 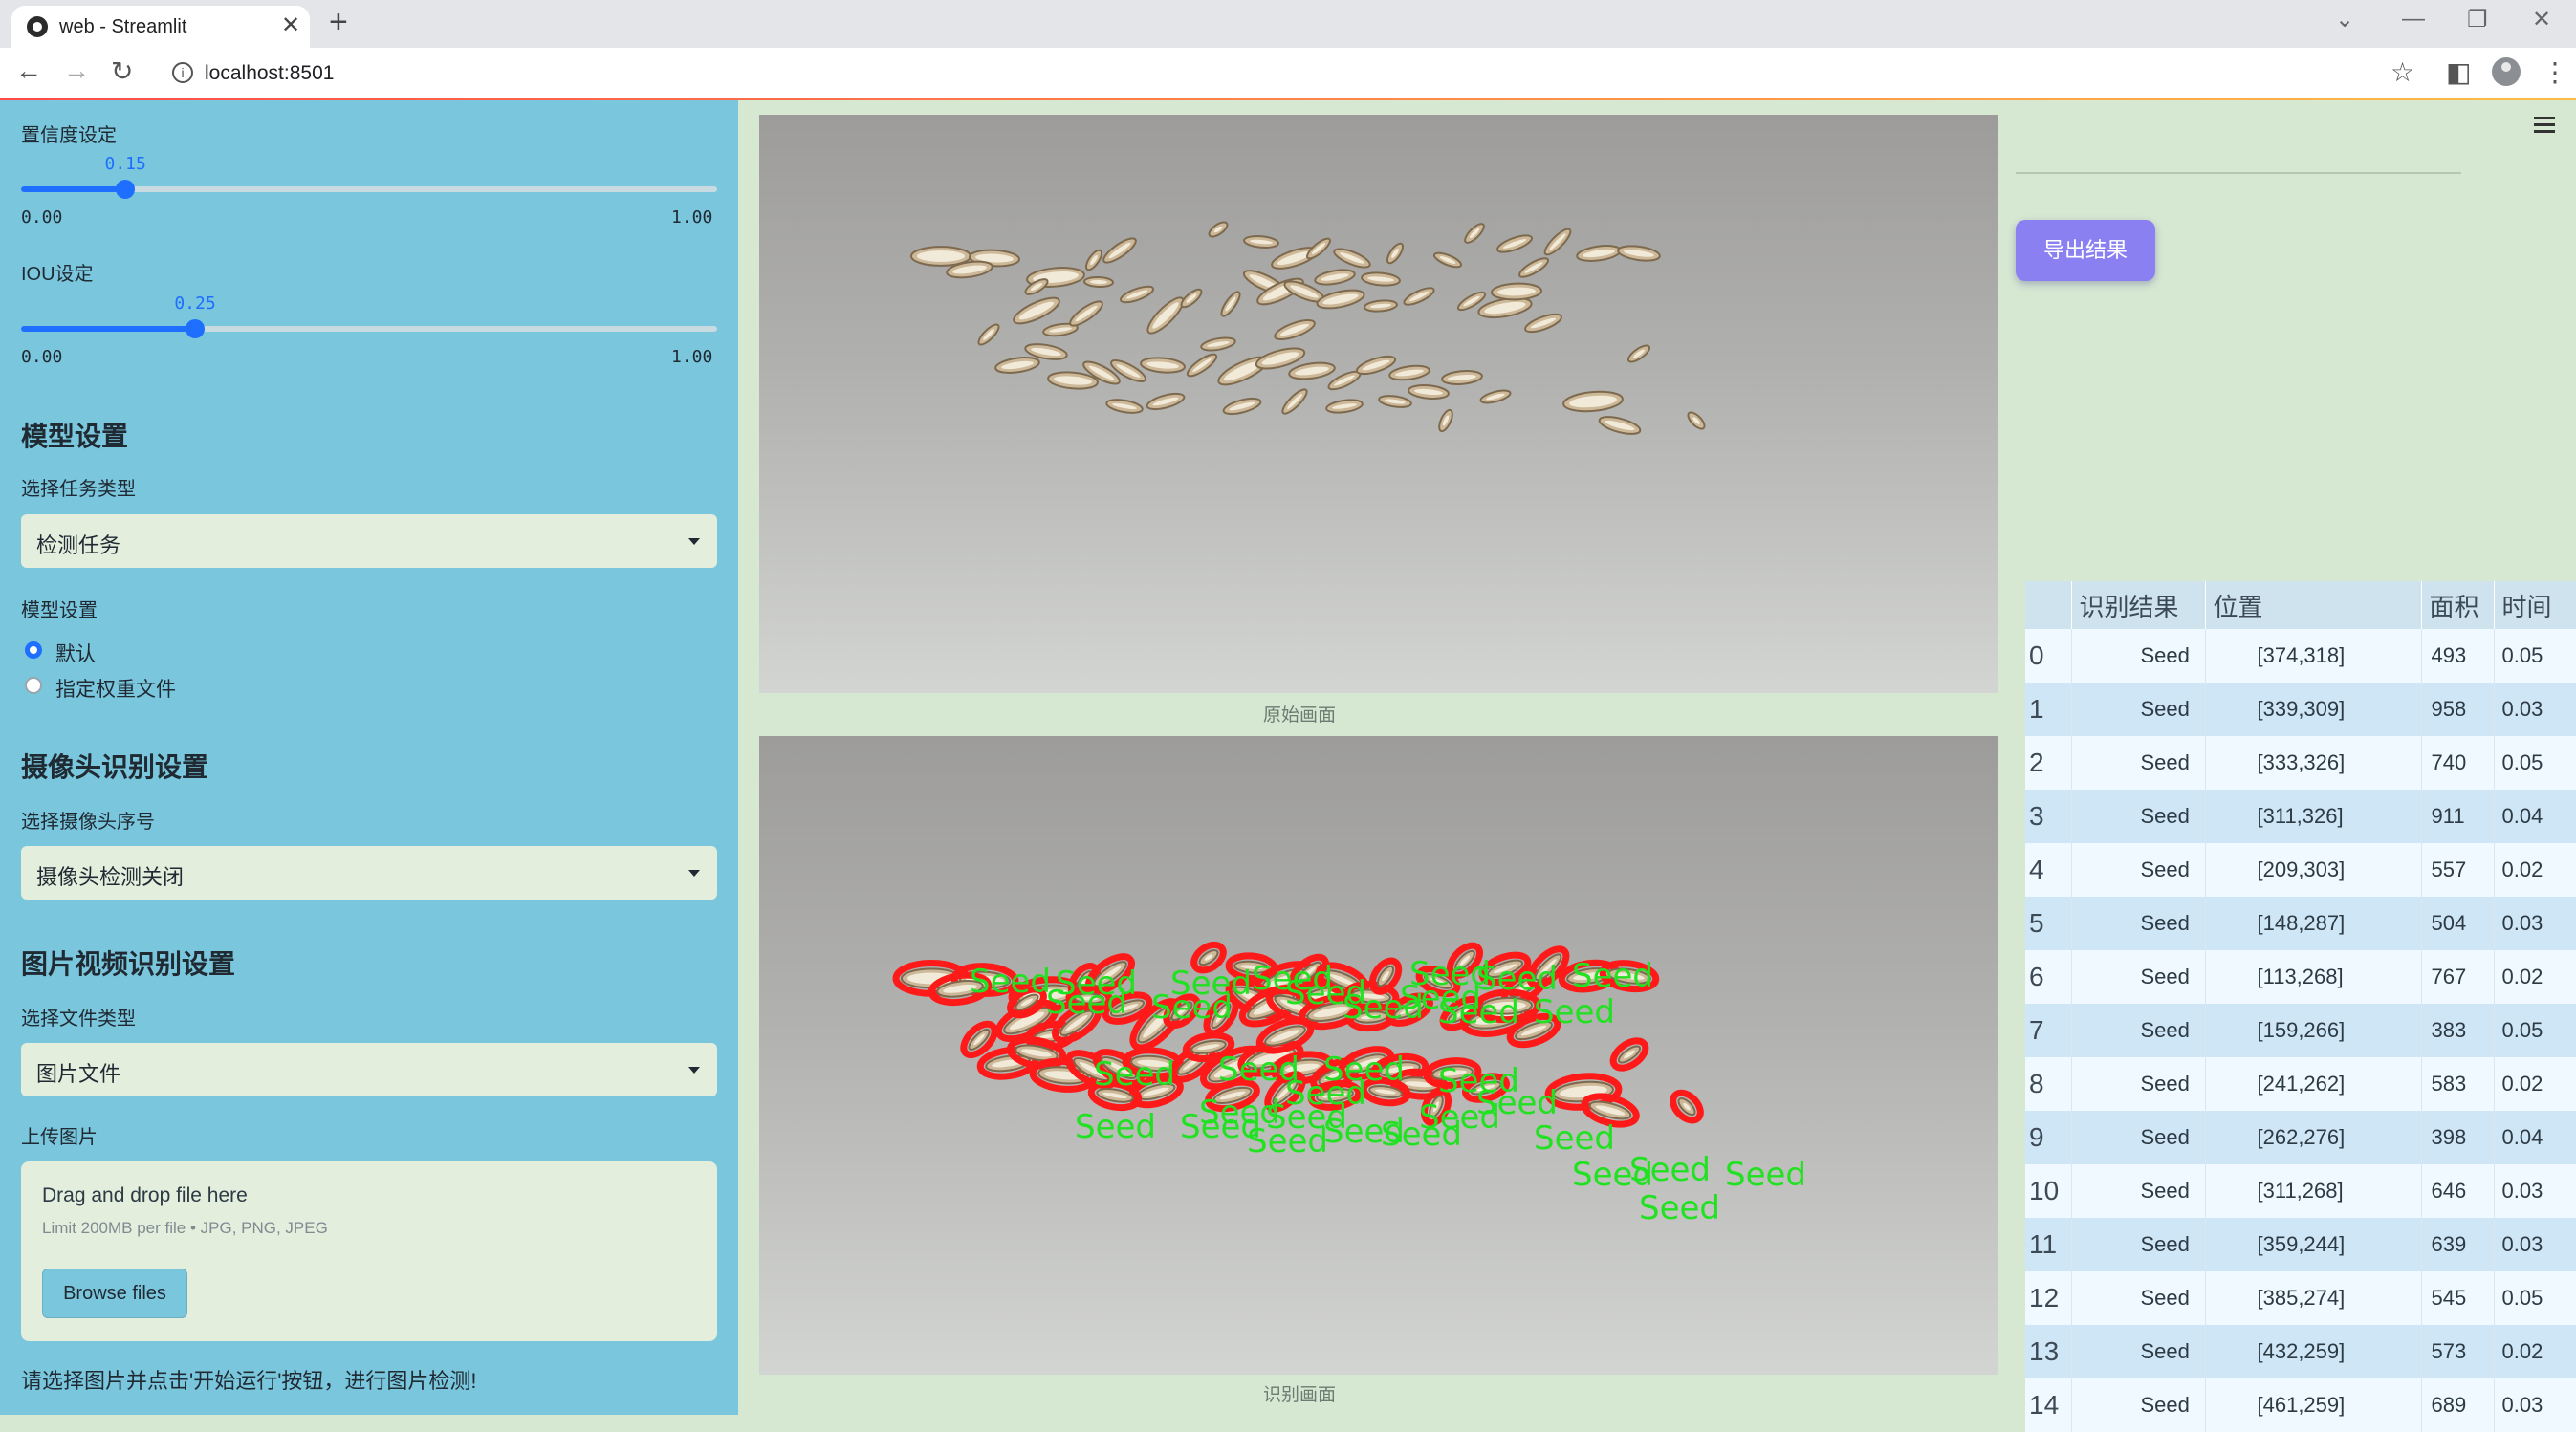 I want to click on bookmark-star-icon: ☆, so click(x=2402, y=72).